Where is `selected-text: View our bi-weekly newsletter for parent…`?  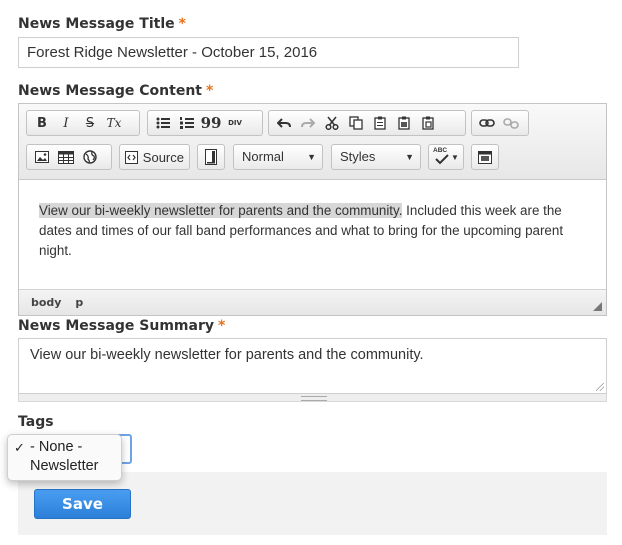
selected-text: View our bi-weekly newsletter for parent… is located at coordinates (221, 210).